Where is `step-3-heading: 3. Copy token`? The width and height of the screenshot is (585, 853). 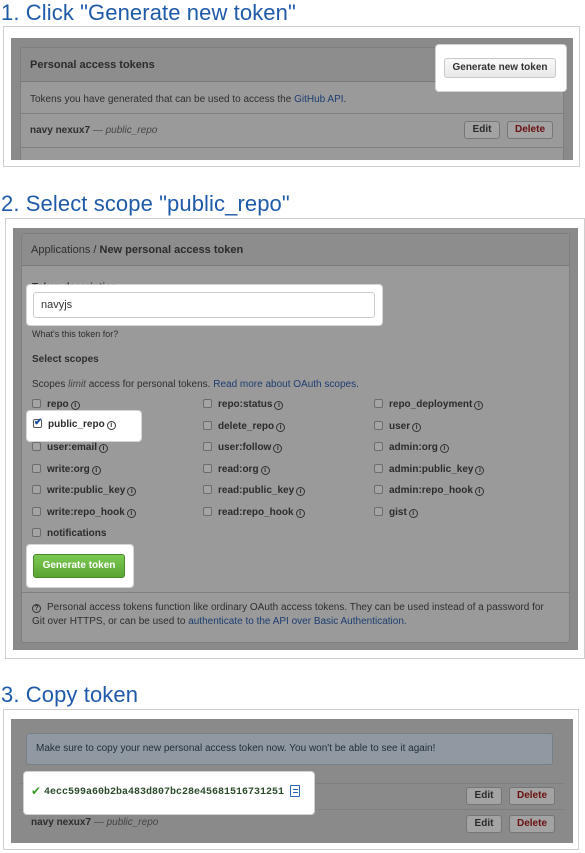 step-3-heading: 3. Copy token is located at coordinates (70, 694).